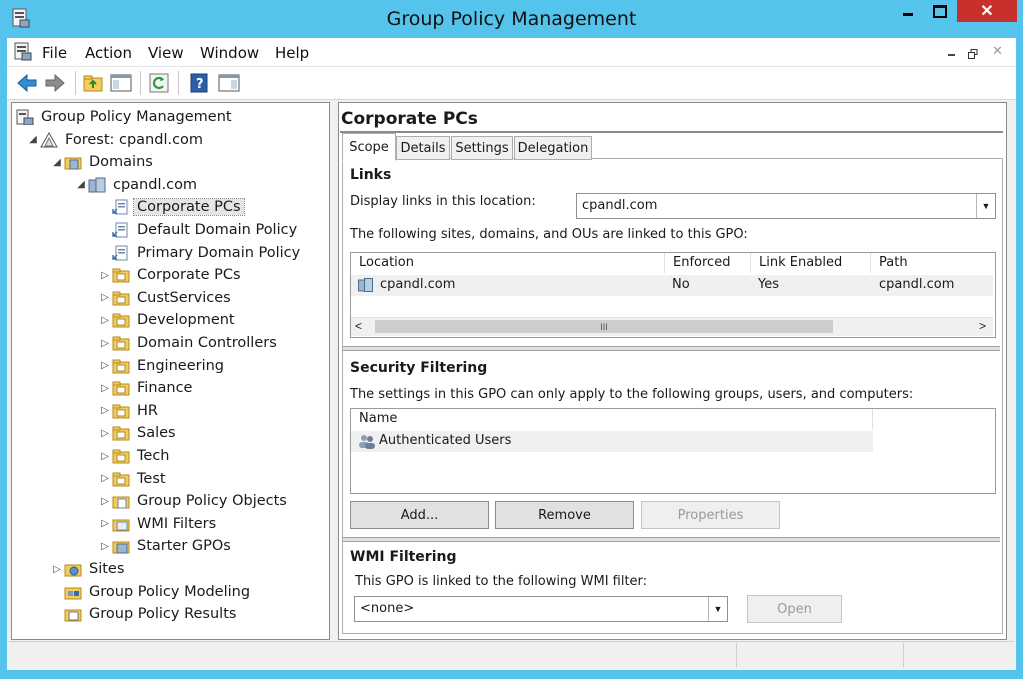 This screenshot has width=1023, height=679. I want to click on tree-item-tech: ▷ Tech, so click(135, 456).